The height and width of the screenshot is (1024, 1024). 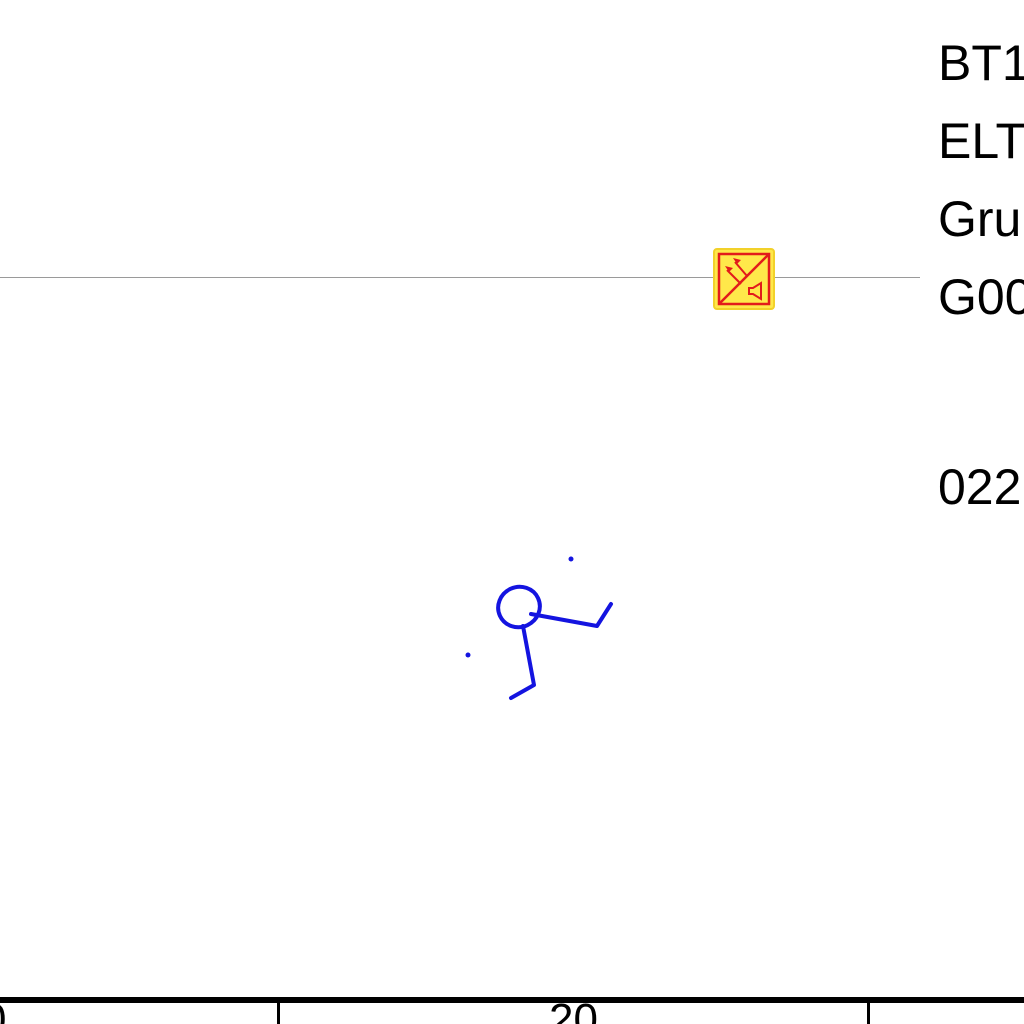 What do you see at coordinates (980, 219) in the screenshot?
I see `label-line-3: Gru` at bounding box center [980, 219].